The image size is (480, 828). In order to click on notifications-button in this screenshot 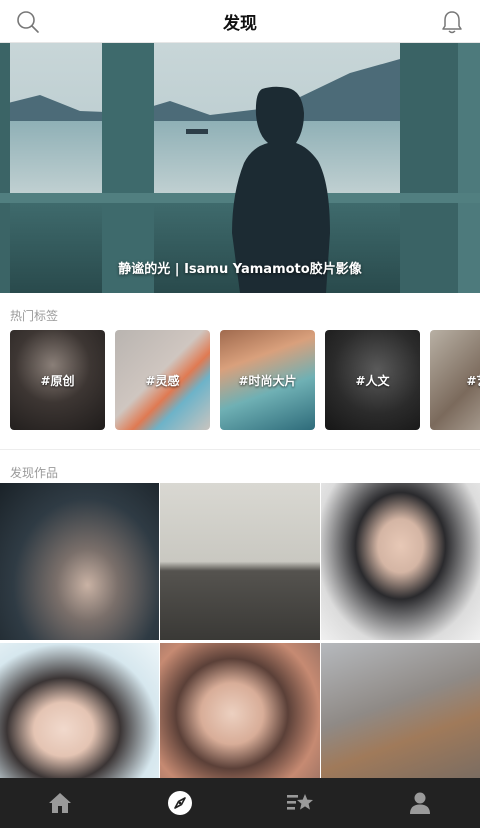, I will do `click(452, 22)`.